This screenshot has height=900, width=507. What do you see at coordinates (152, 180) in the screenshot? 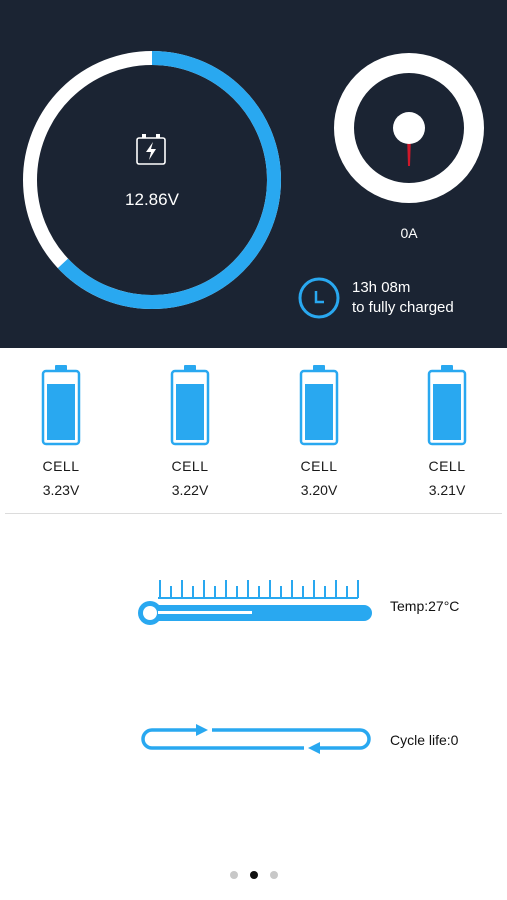
I see `voltage-gauge` at bounding box center [152, 180].